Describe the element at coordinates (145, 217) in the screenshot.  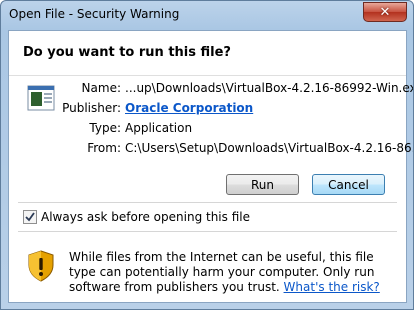
I see `always-ask-label: Always ask before opening this file` at that location.